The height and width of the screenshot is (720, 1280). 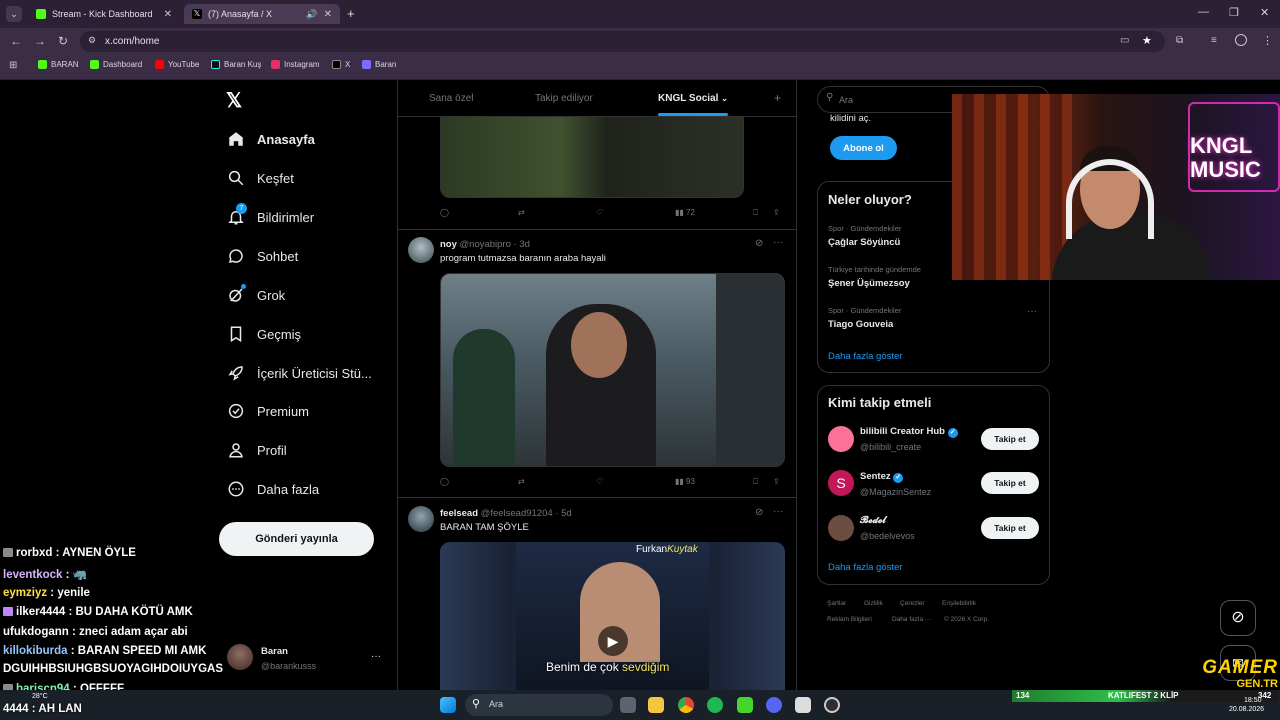 What do you see at coordinates (911, 619) in the screenshot?
I see `footer-link: Daha fazla ···` at bounding box center [911, 619].